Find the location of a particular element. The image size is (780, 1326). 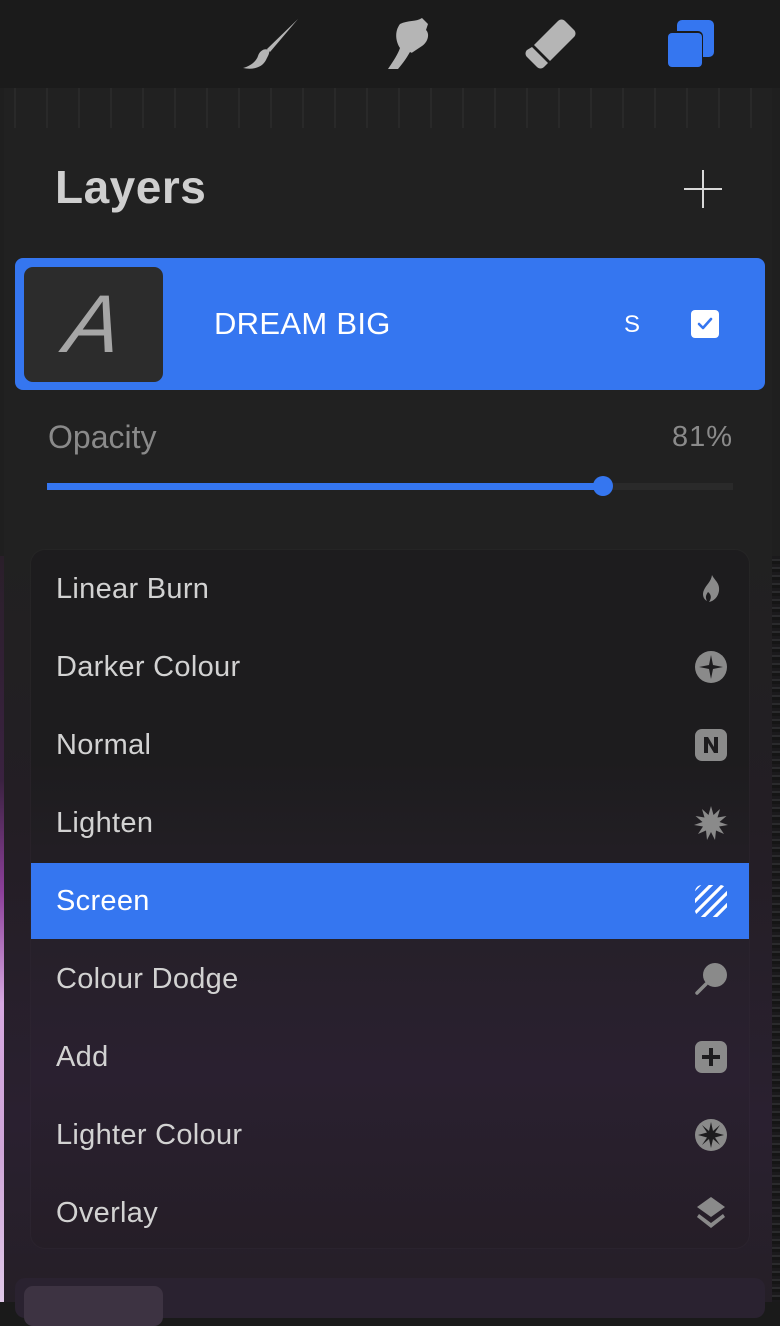

brush-tool-button is located at coordinates (270, 44).